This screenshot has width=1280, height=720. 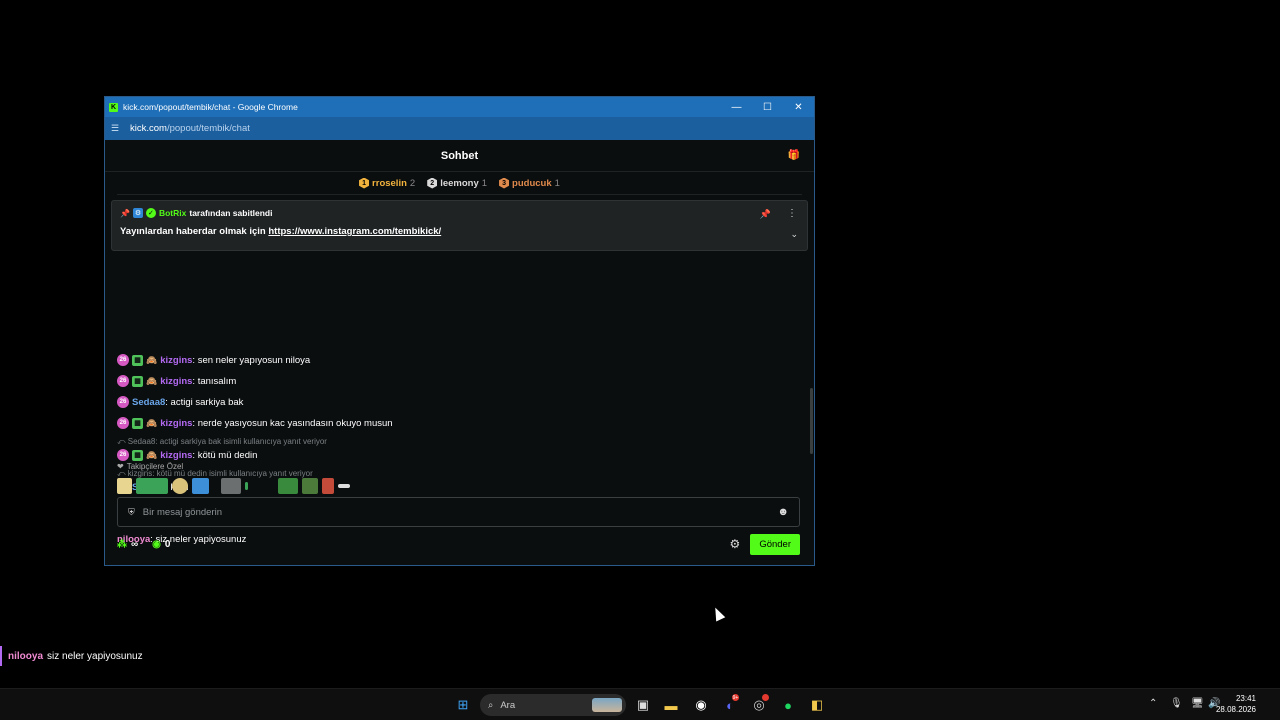 What do you see at coordinates (251, 360) in the screenshot?
I see `chat-message-text: : sen neler yapıyosun niloya` at bounding box center [251, 360].